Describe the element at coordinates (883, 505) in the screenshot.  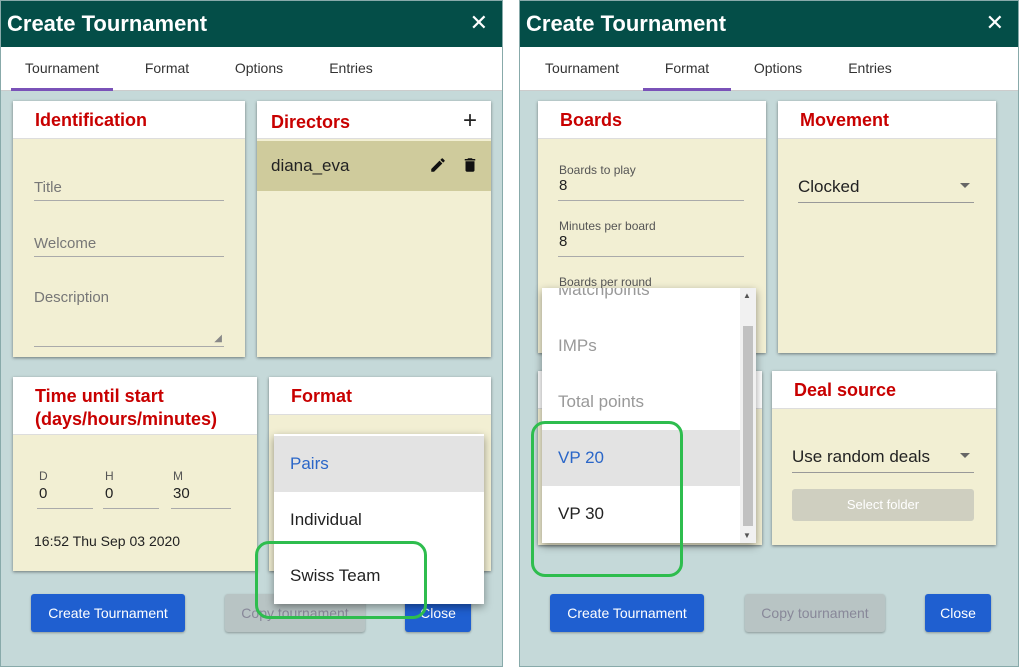
I see `select-folder-button: Select folder` at that location.